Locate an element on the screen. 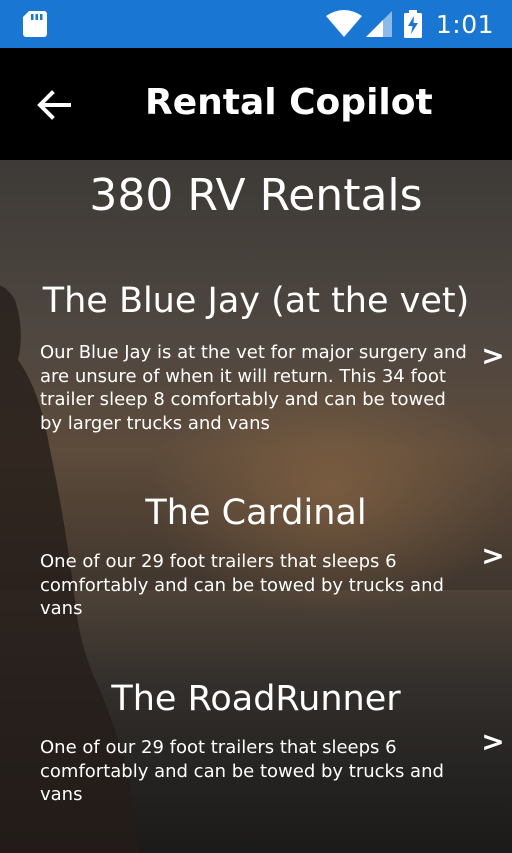  battery-charging-icon is located at coordinates (412, 24).